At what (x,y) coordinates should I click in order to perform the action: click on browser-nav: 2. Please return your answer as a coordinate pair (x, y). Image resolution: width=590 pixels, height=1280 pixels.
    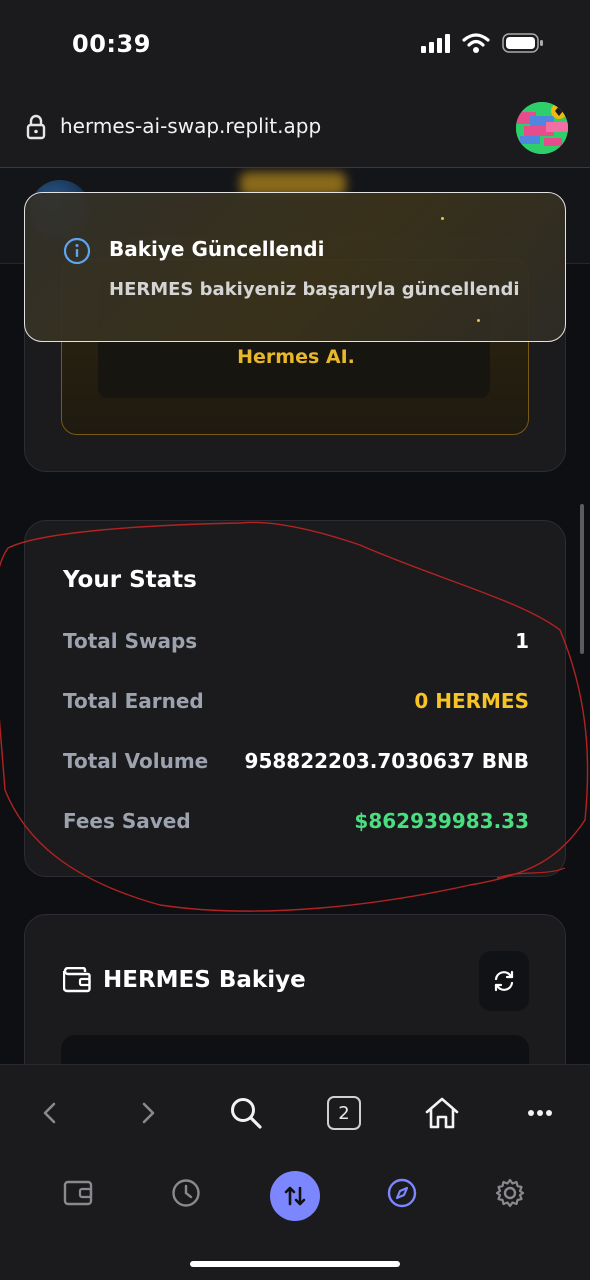
    Looking at the image, I should click on (295, 1111).